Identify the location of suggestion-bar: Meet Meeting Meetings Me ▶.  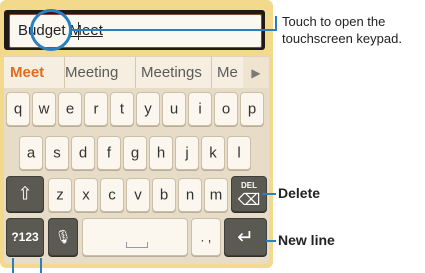
(136, 73).